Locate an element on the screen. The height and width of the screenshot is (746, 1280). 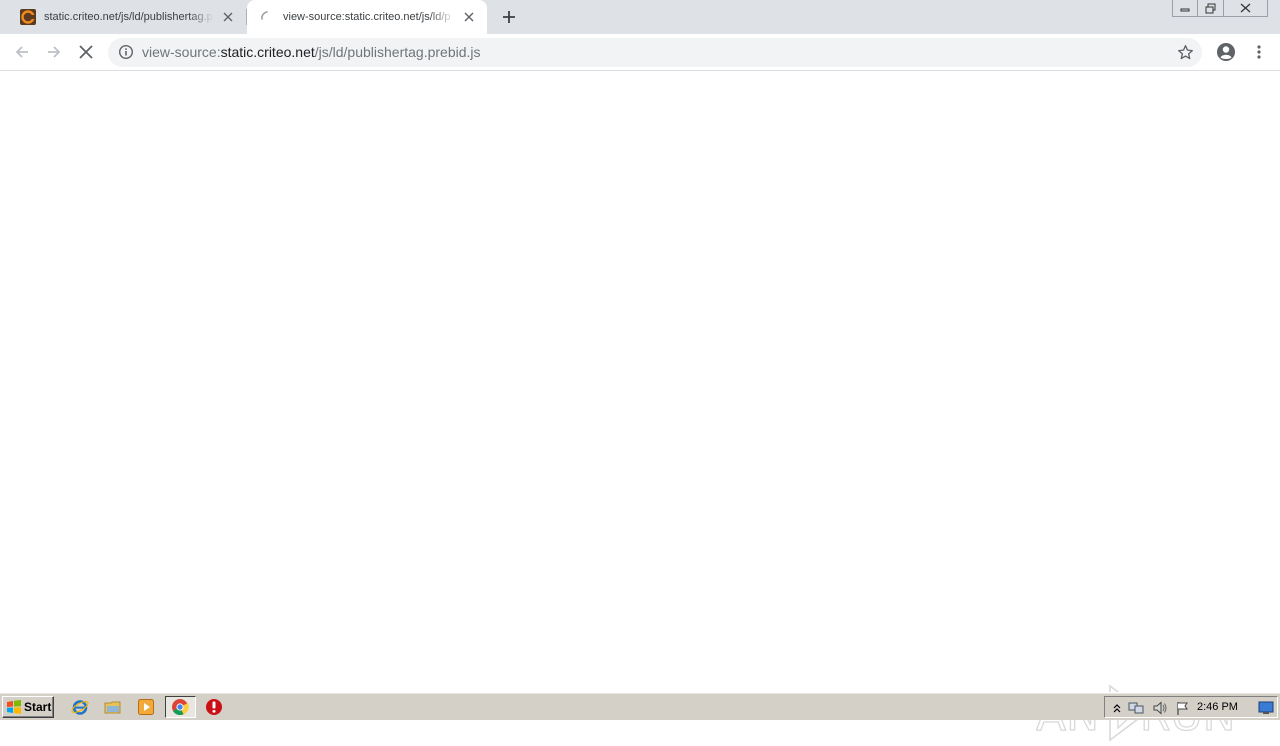
stop-loading-button is located at coordinates (86, 52).